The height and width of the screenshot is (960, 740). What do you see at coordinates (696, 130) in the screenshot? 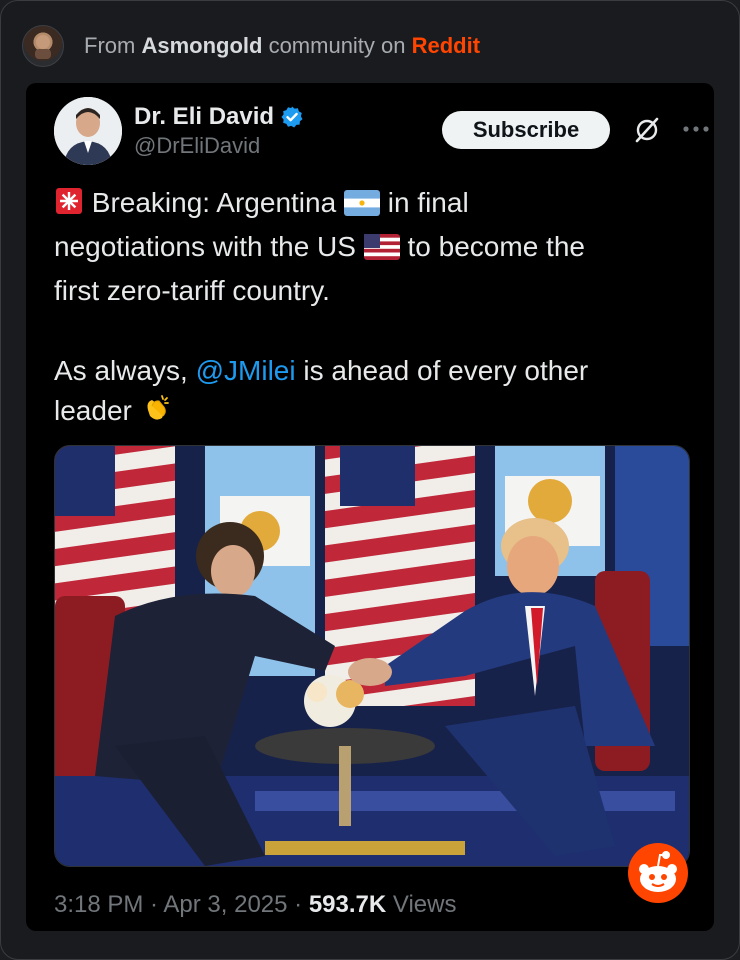
I see `more-icon` at bounding box center [696, 130].